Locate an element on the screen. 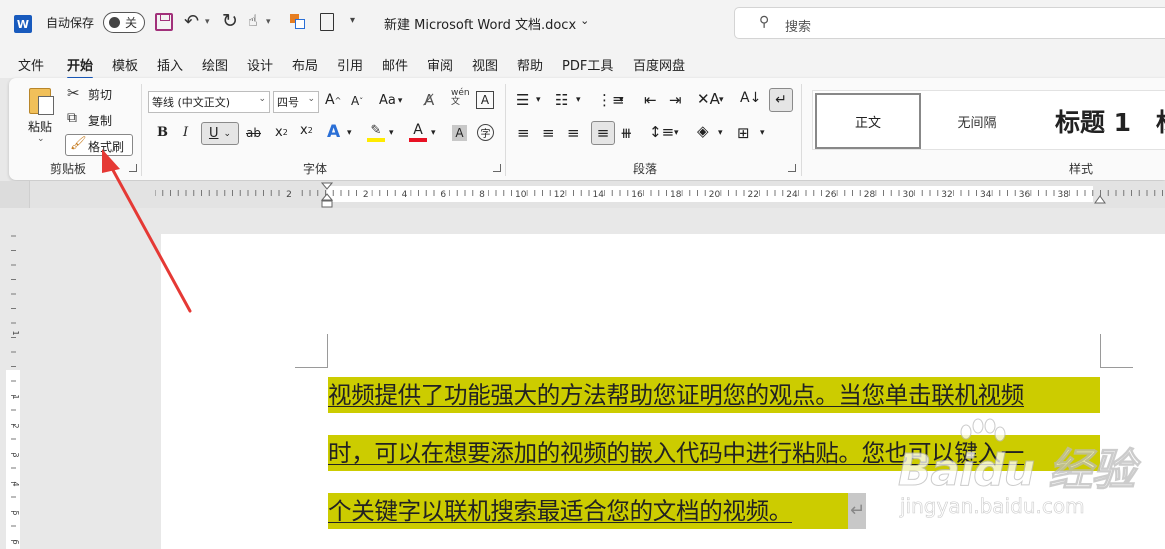 Image resolution: width=1165 pixels, height=549 pixels. touch-mode-icon: ☝ is located at coordinates (253, 20).